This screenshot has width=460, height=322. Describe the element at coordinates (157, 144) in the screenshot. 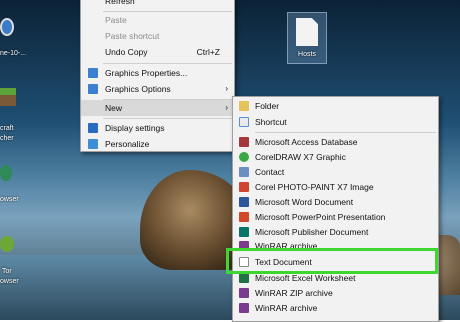

I see `menu-item-personalize: Personalize` at that location.